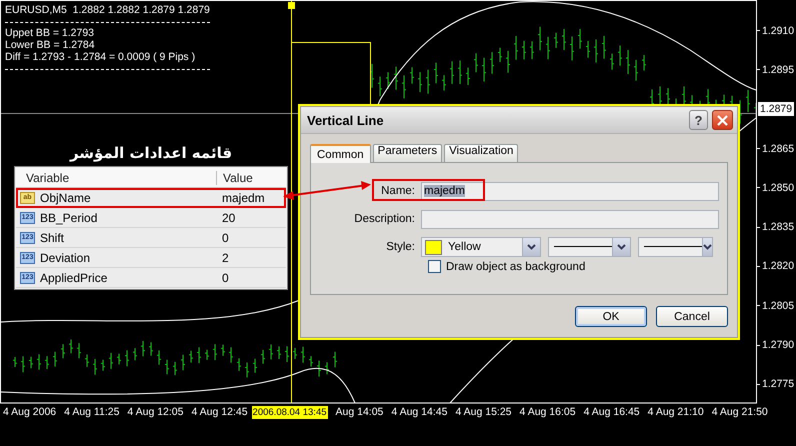 Image resolution: width=796 pixels, height=446 pixels. I want to click on time-label: 4 Aug 12:05, so click(155, 412).